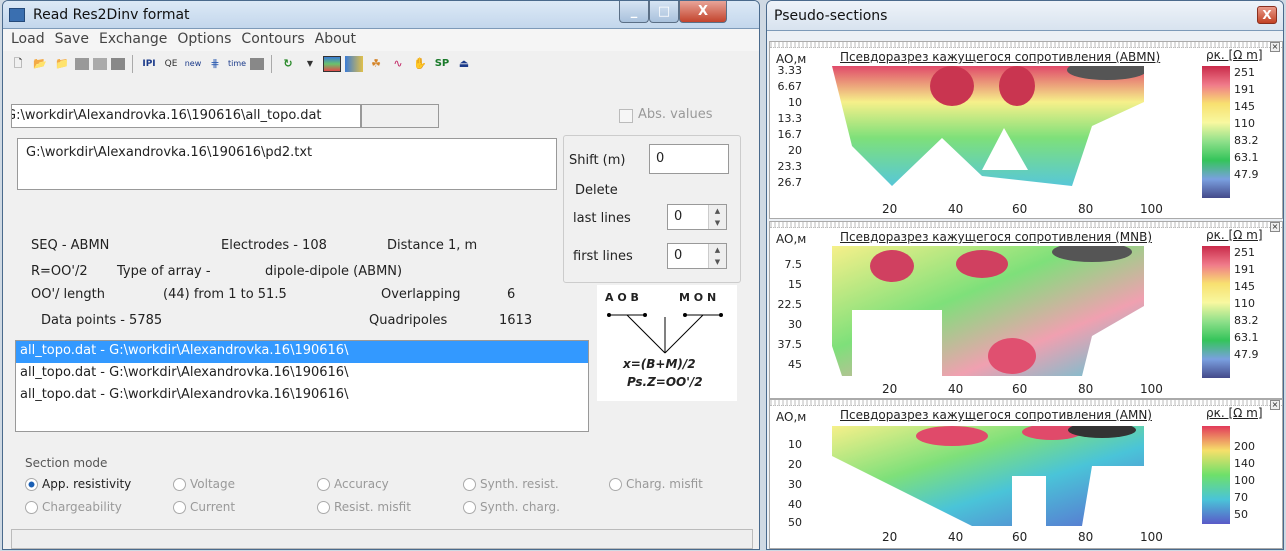 Image resolution: width=1286 pixels, height=551 pixels. I want to click on new-model-icon: new, so click(193, 64).